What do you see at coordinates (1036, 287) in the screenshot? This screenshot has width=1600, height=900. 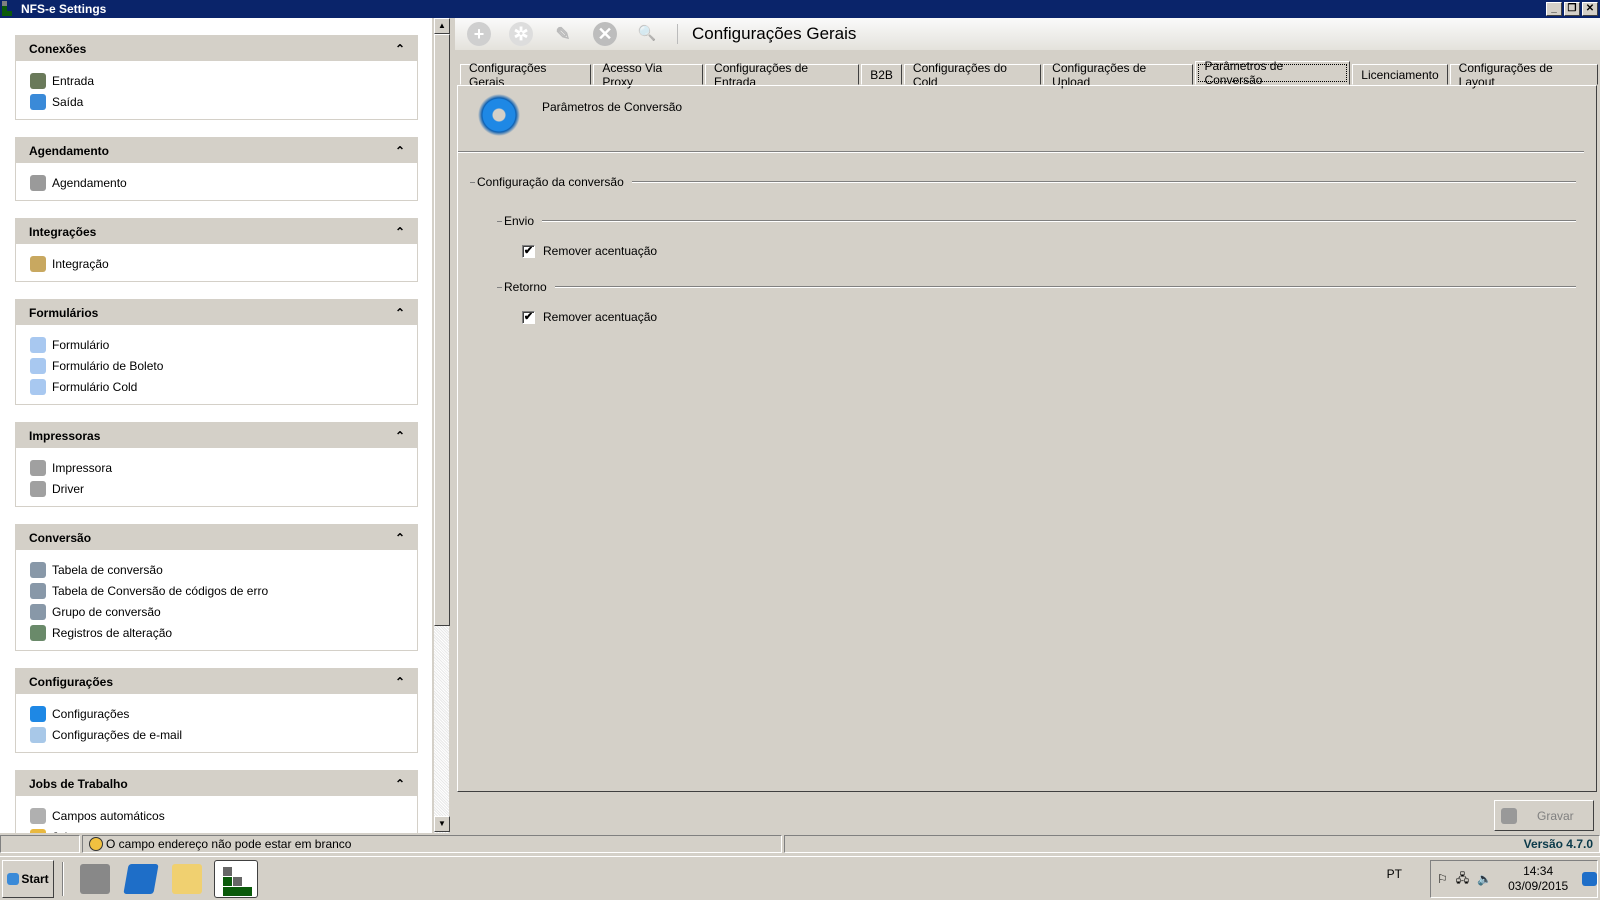 I see `group-retorno: Retorno` at bounding box center [1036, 287].